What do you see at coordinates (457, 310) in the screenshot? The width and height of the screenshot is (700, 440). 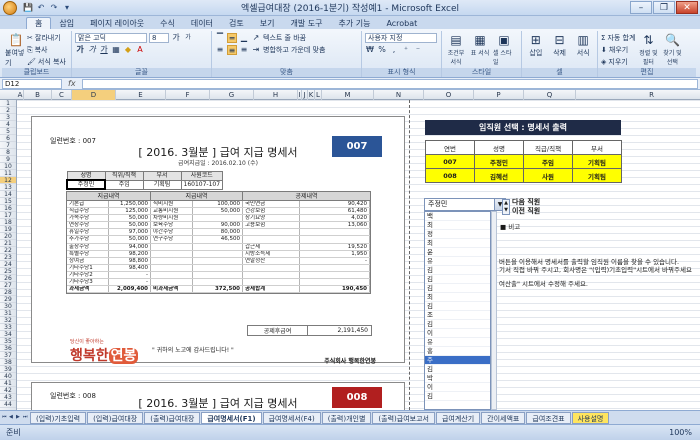 I see `employee-dropdown-list: 백최정최윤유김김김최김조김이유홍주김박이김` at bounding box center [457, 310].